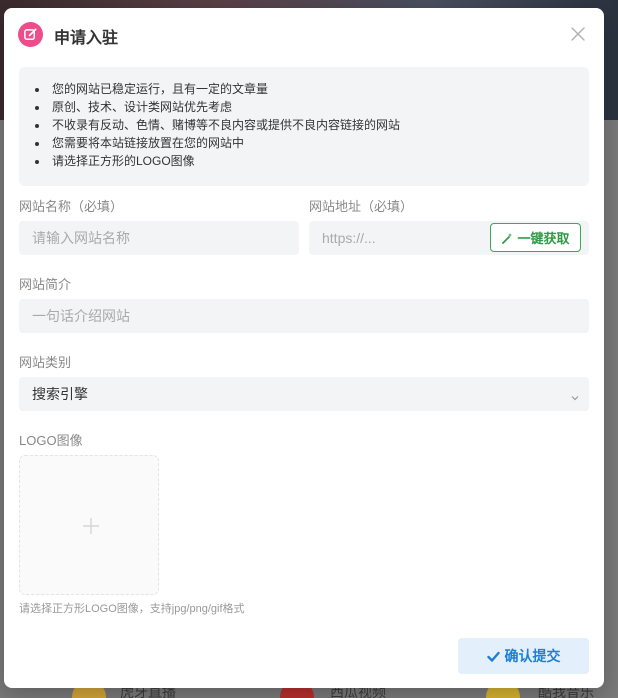  I want to click on notice-item: 您的网站已稳定运行，且有一定的文章量, so click(312, 89).